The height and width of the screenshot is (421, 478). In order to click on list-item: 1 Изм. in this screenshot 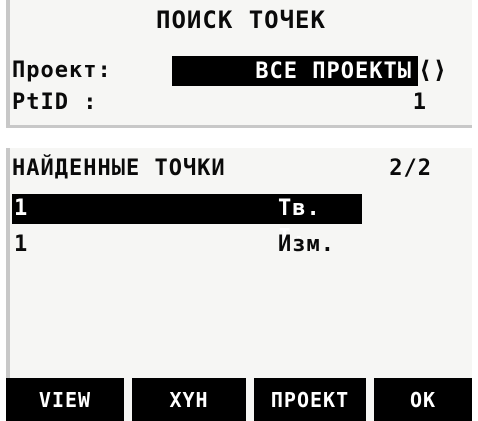, I will do `click(187, 245)`.